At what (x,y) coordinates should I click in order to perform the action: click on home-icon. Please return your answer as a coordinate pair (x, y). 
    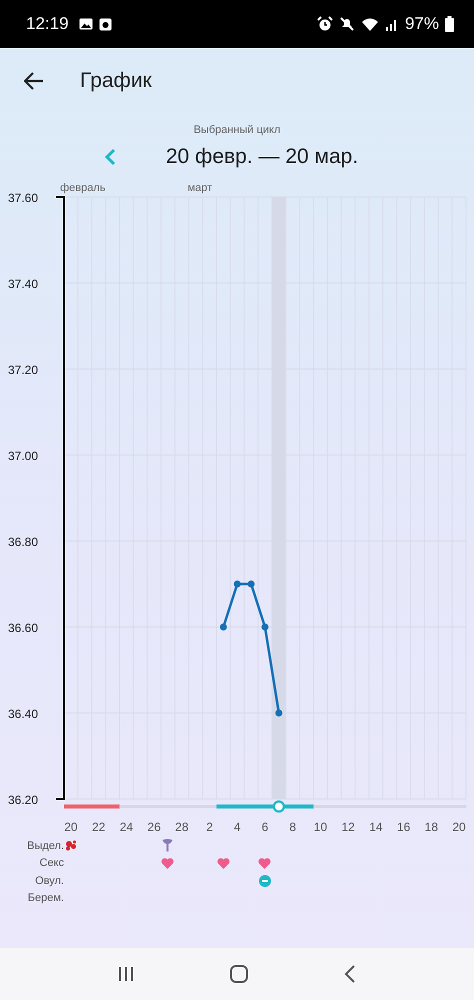
    Looking at the image, I should click on (239, 974).